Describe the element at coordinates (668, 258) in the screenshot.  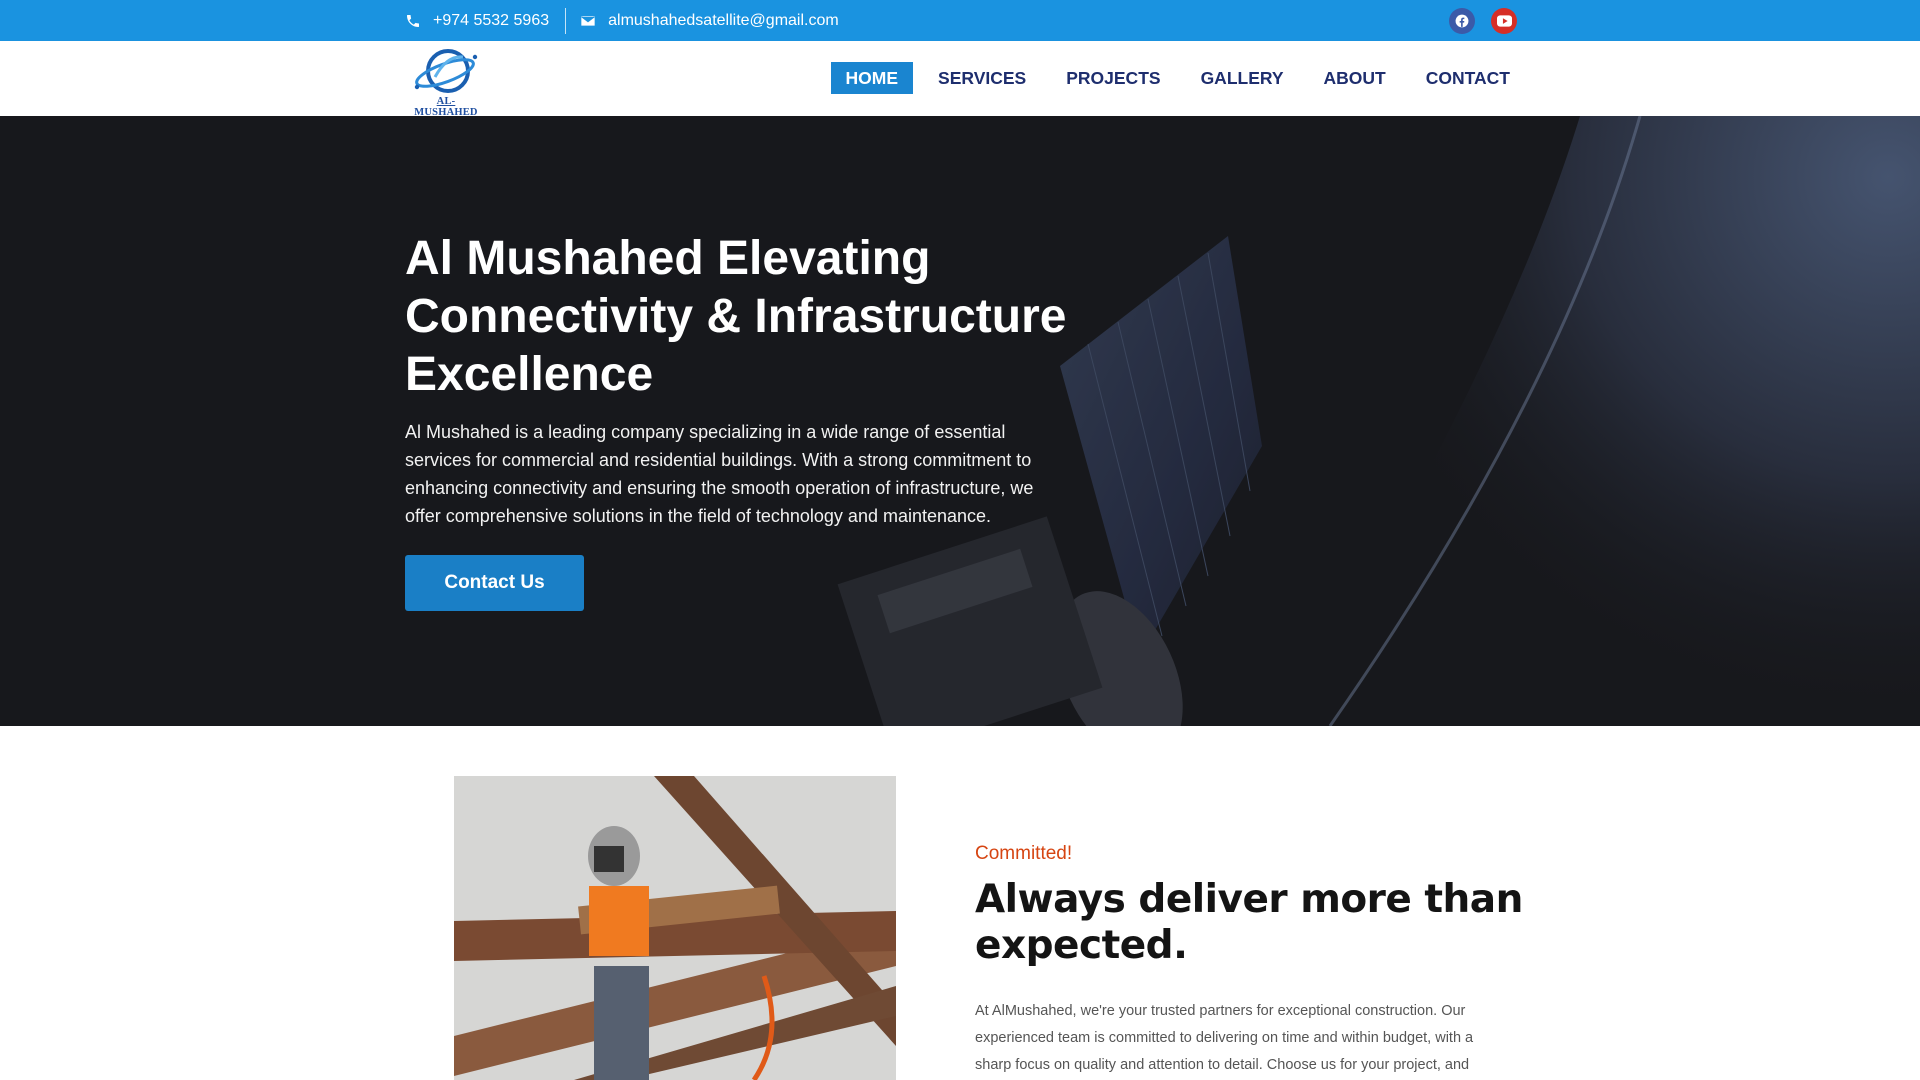
I see `hero-title-line-1: Al Mushahed Elevating` at that location.